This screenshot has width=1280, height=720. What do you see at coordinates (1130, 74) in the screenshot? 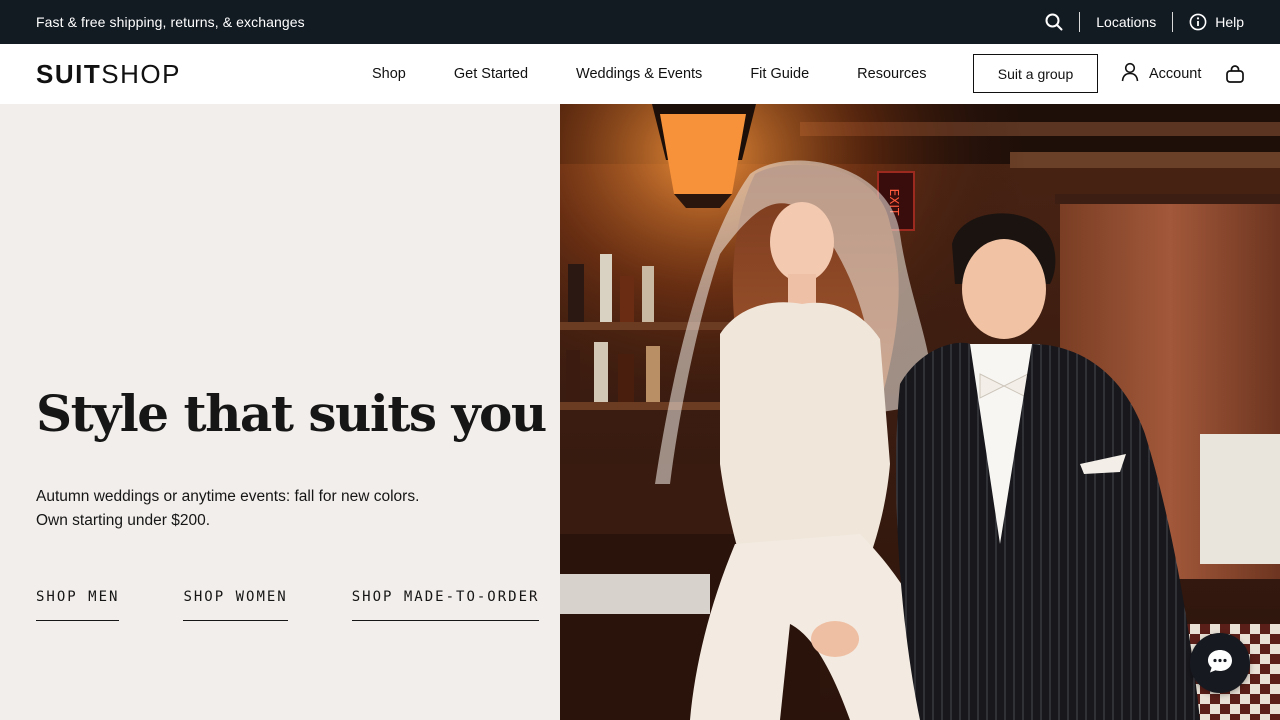
I see `user-icon` at bounding box center [1130, 74].